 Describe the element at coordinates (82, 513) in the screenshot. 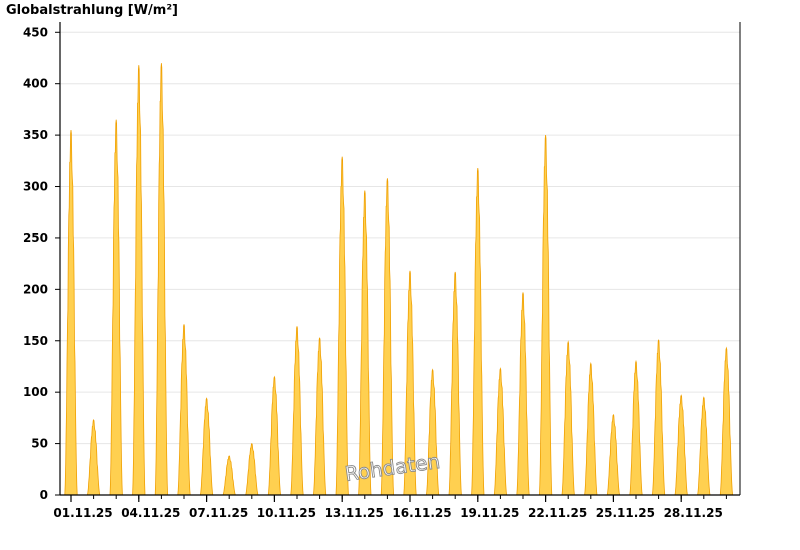

I see `x-tick-label: 01.11.25` at that location.